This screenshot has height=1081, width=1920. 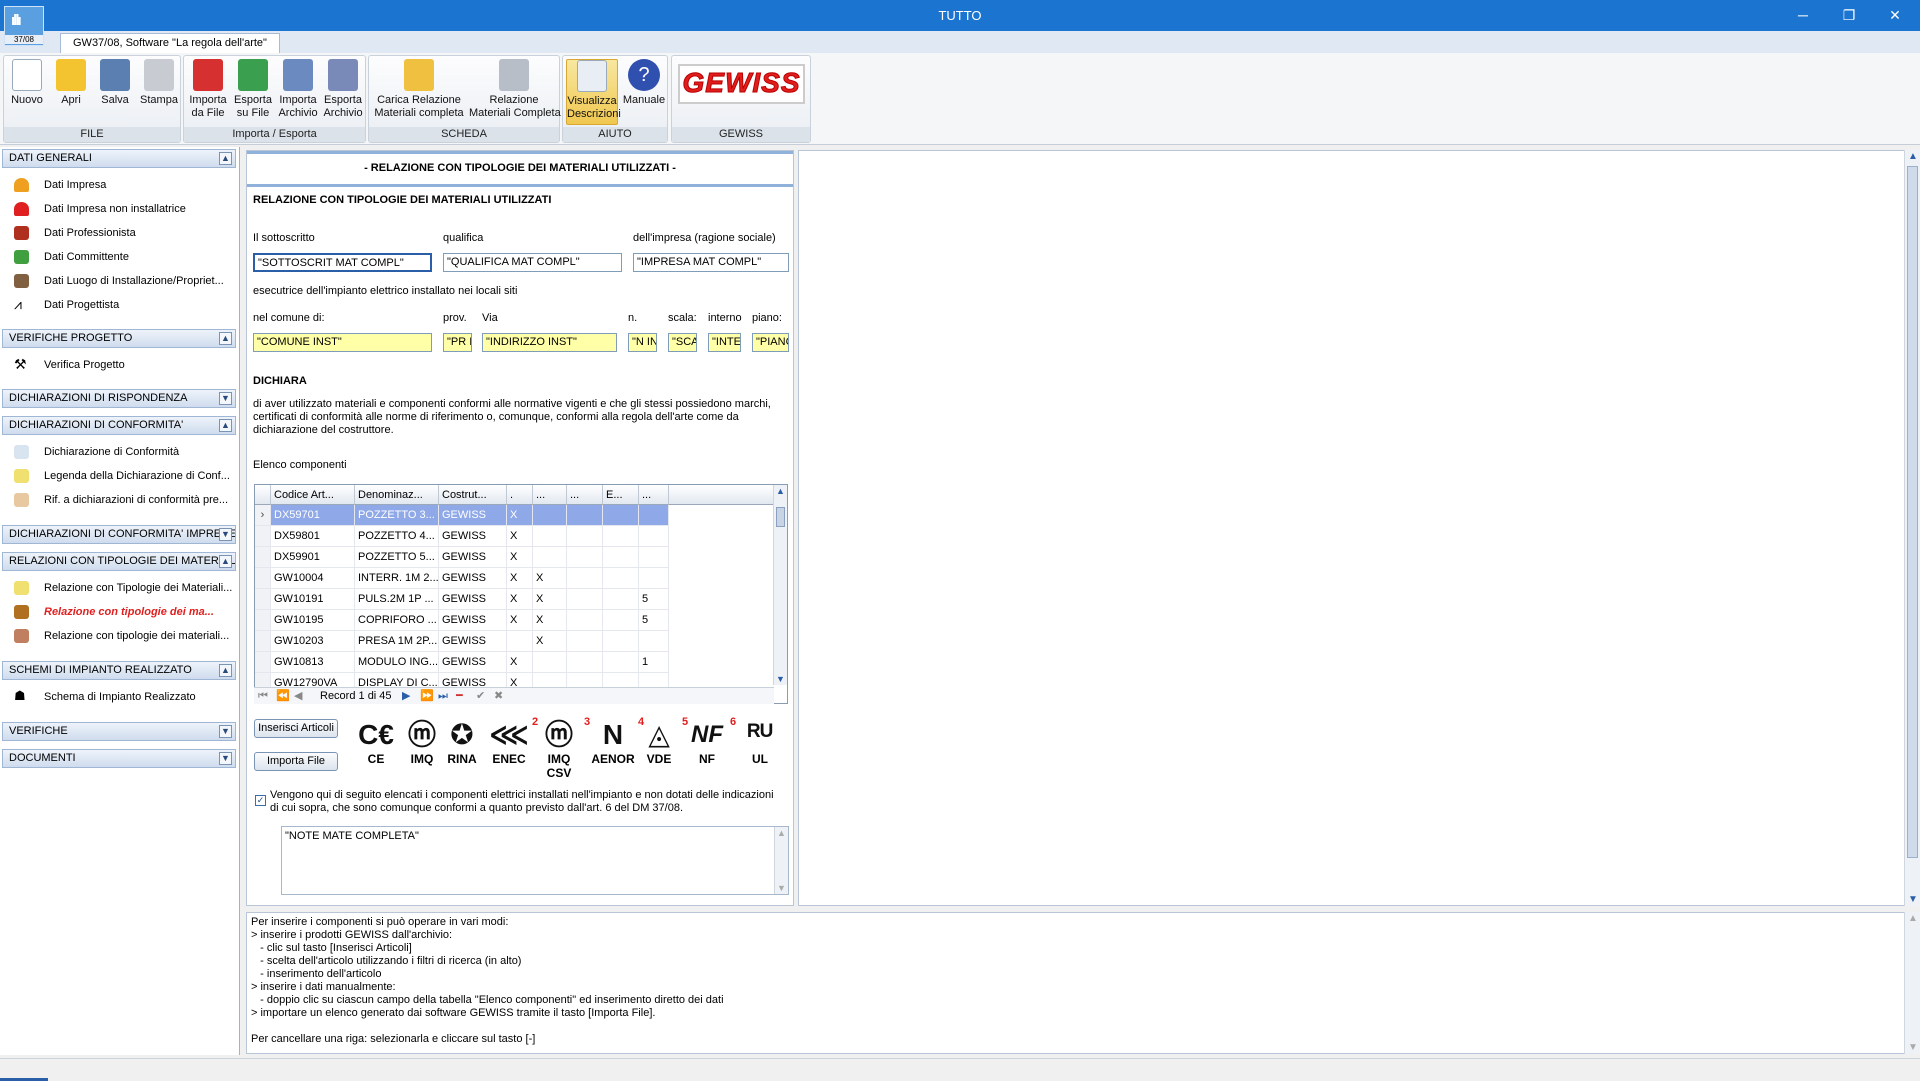 I want to click on piano-input: "PIANC, so click(x=770, y=342).